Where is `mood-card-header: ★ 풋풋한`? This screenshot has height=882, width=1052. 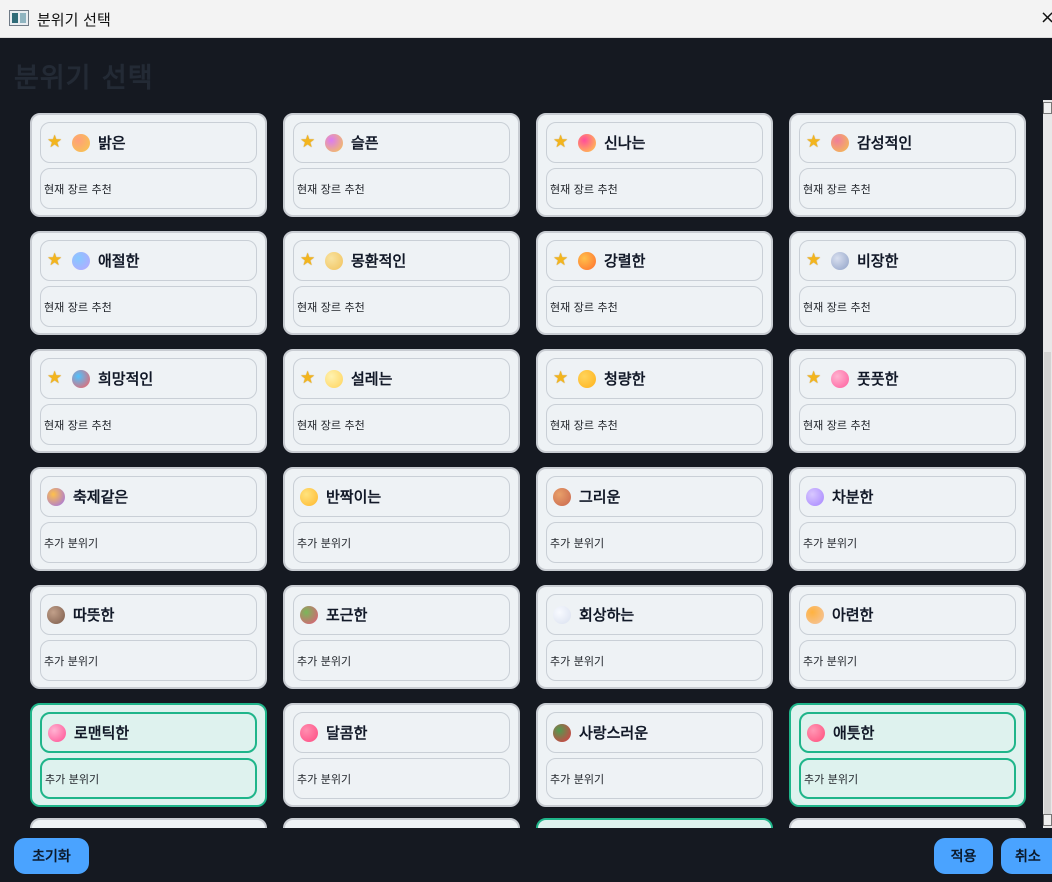
mood-card-header: ★ 풋풋한 is located at coordinates (907, 378).